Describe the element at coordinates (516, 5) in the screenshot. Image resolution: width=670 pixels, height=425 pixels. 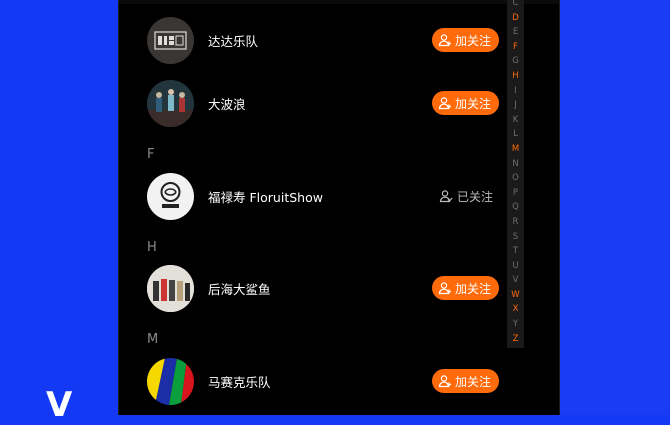
I see `index-letter-c: C` at that location.